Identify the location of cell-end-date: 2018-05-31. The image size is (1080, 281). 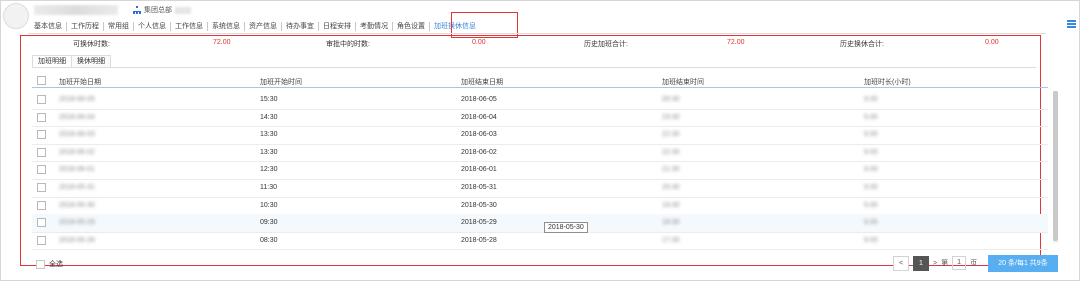
(479, 187).